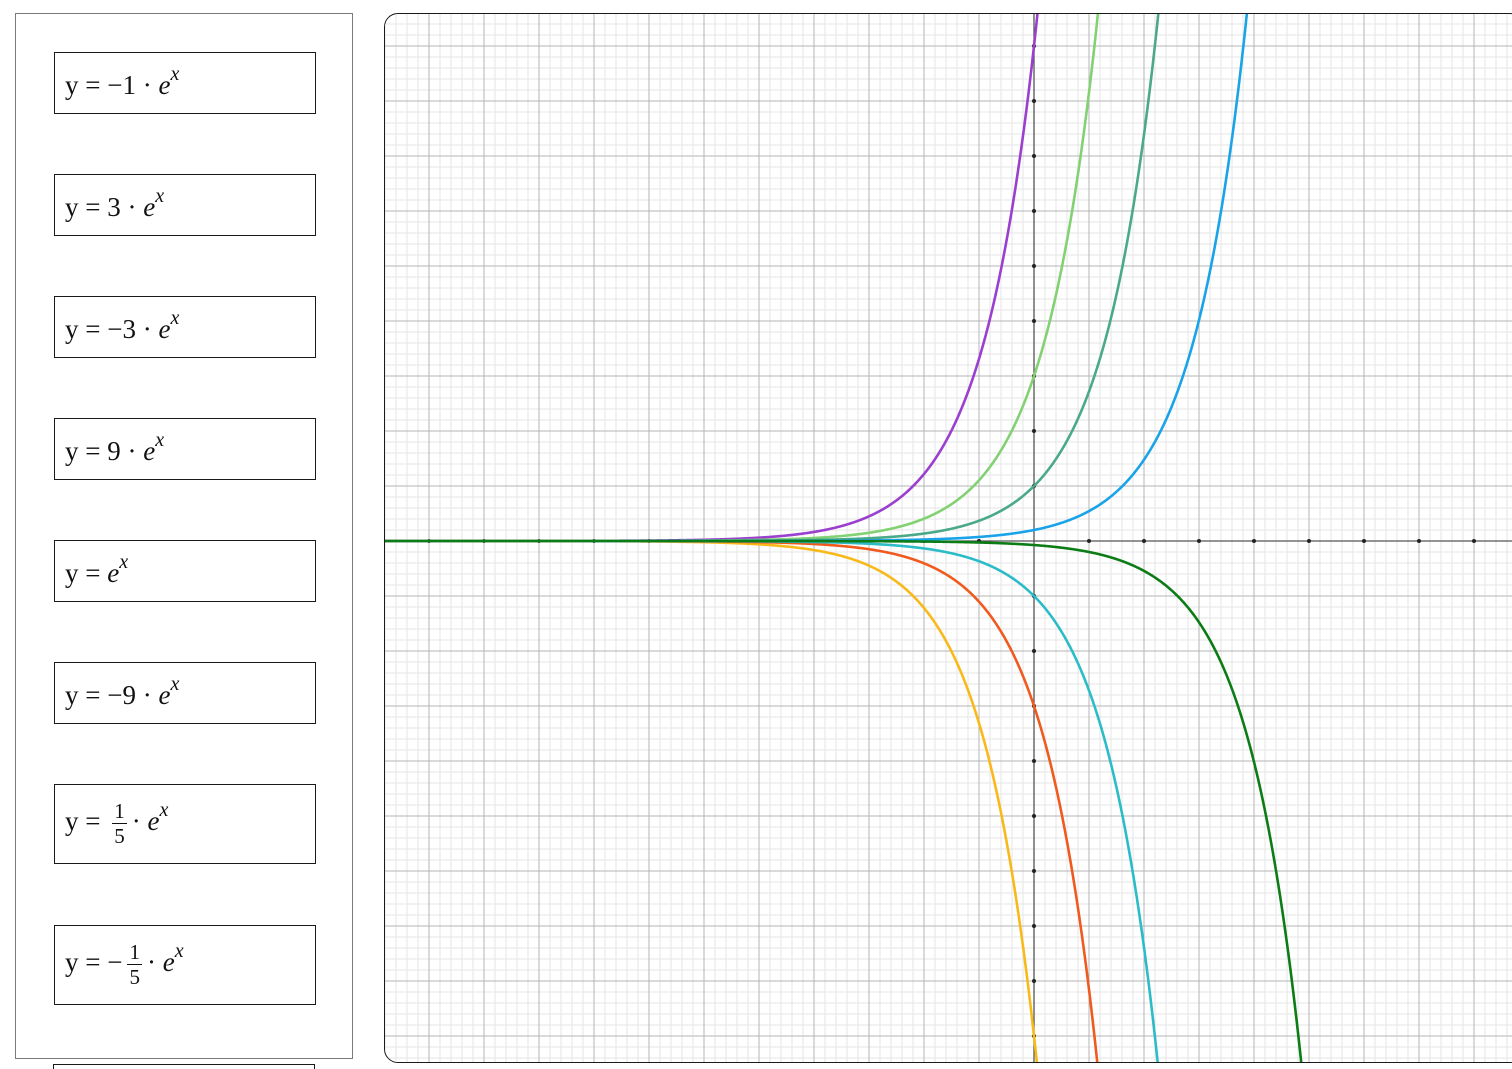  What do you see at coordinates (185, 83) in the screenshot?
I see `formula-card: y = −1 · ex` at bounding box center [185, 83].